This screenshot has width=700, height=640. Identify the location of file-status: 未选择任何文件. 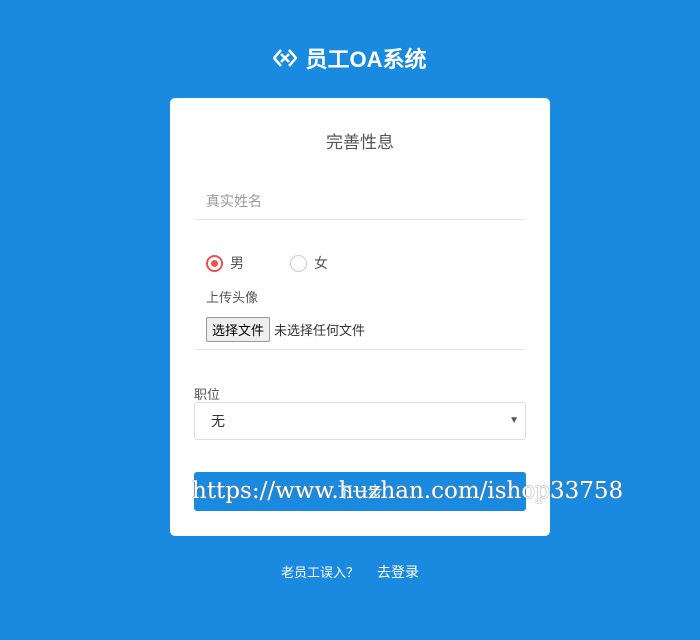
(320, 330).